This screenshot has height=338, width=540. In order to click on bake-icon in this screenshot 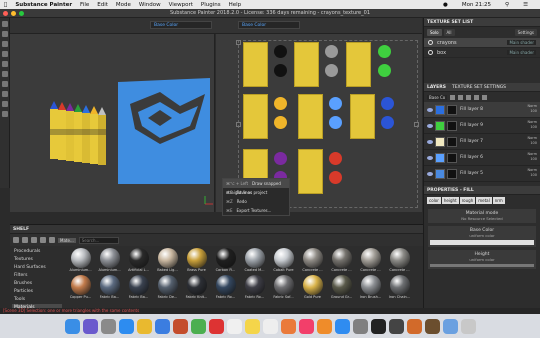, I will do `click(4, 104)`.